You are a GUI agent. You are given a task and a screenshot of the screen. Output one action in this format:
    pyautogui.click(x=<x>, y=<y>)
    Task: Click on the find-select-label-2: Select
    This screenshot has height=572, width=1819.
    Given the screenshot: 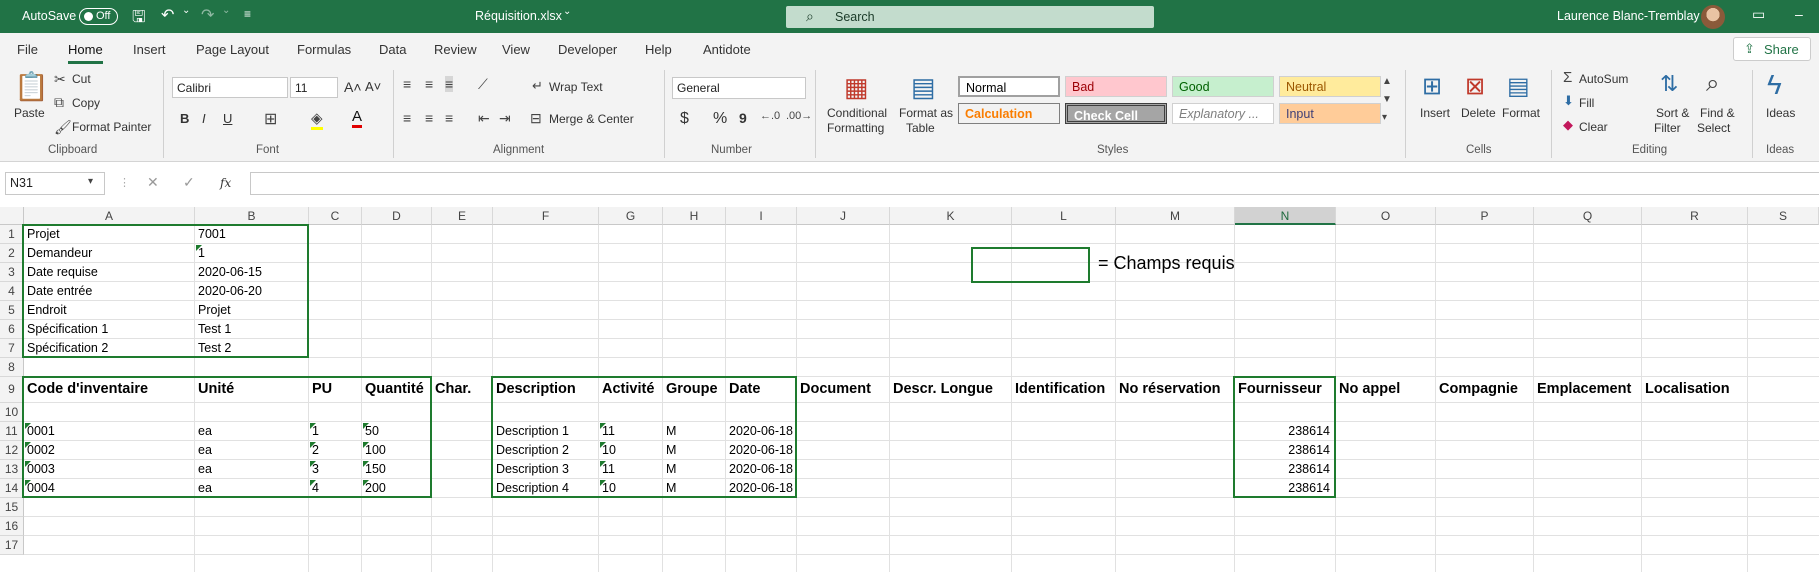 What is the action you would take?
    pyautogui.click(x=1713, y=128)
    